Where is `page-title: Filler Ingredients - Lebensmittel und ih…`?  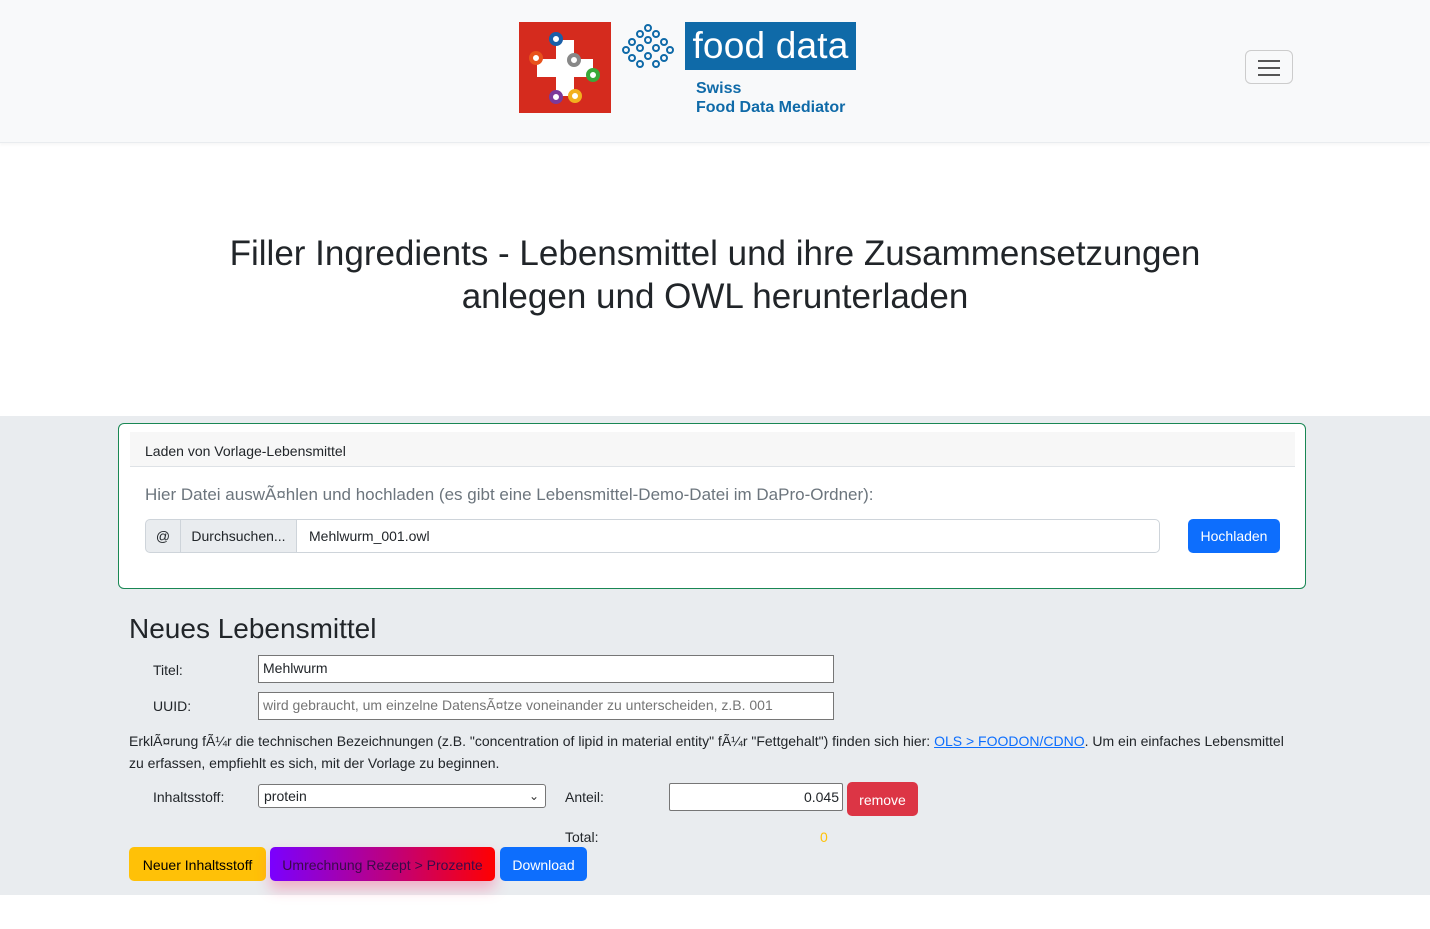 page-title: Filler Ingredients - Lebensmittel und ih… is located at coordinates (715, 275).